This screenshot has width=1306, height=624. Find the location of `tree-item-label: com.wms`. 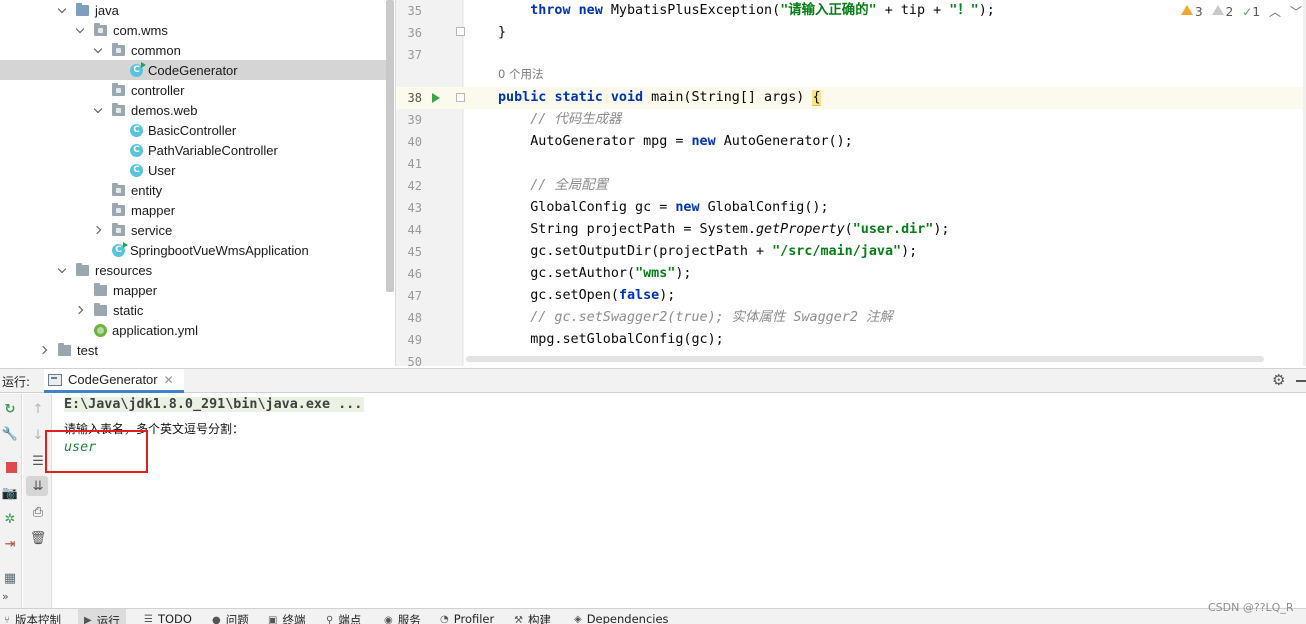

tree-item-label: com.wms is located at coordinates (140, 30).